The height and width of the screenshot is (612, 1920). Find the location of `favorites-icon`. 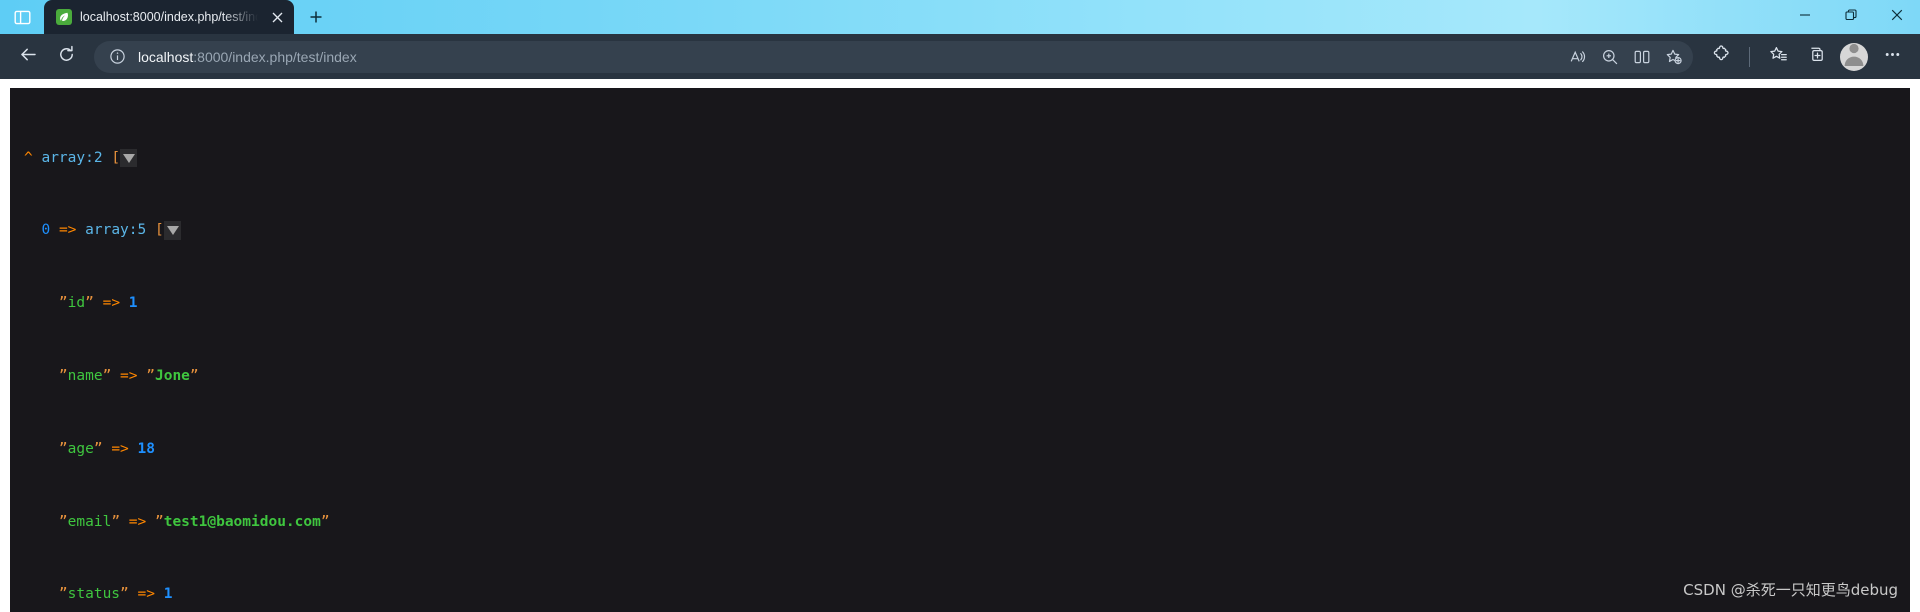

favorites-icon is located at coordinates (1778, 57).